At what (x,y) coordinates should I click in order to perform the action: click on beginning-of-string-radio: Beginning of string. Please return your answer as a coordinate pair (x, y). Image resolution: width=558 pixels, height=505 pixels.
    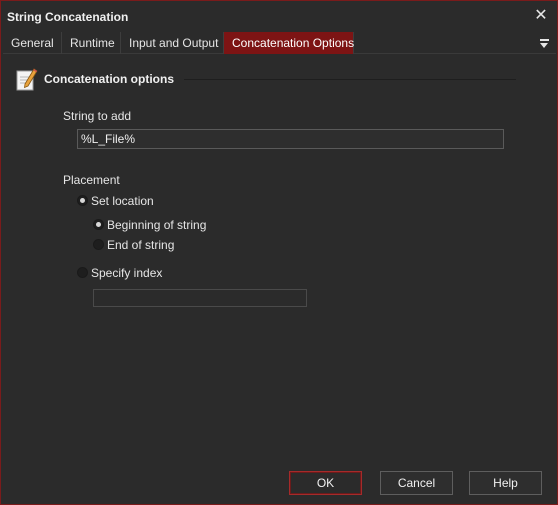
    Looking at the image, I should click on (163, 225).